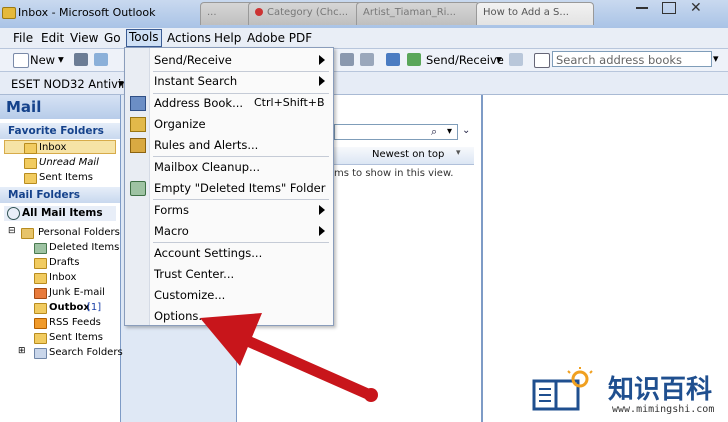 The height and width of the screenshot is (422, 728). Describe the element at coordinates (660, 390) in the screenshot. I see `watermark-brand: 知识百科` at that location.